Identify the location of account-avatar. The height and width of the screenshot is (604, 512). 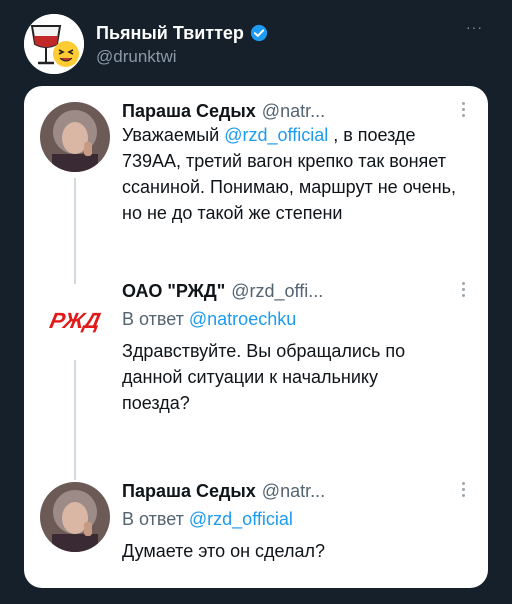
(54, 44).